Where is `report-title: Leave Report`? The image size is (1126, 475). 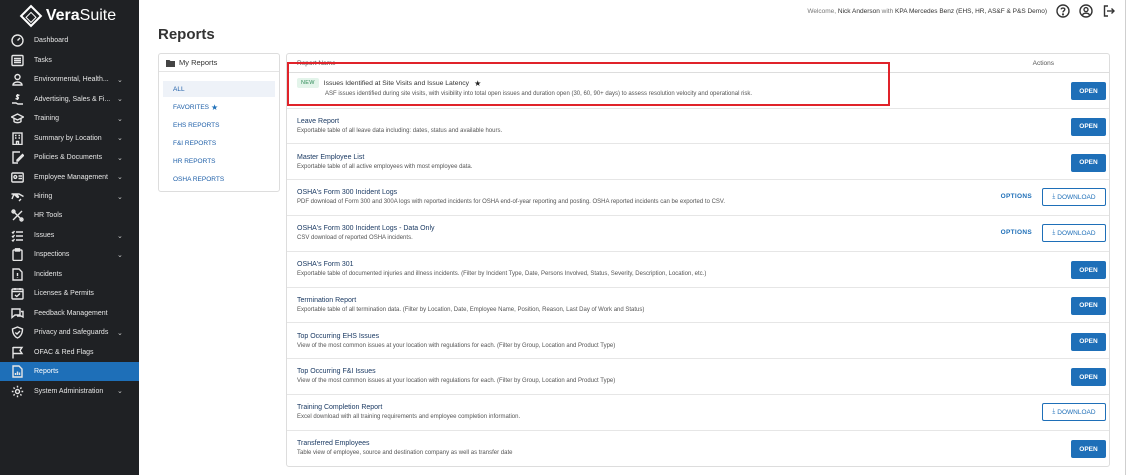 report-title: Leave Report is located at coordinates (318, 121).